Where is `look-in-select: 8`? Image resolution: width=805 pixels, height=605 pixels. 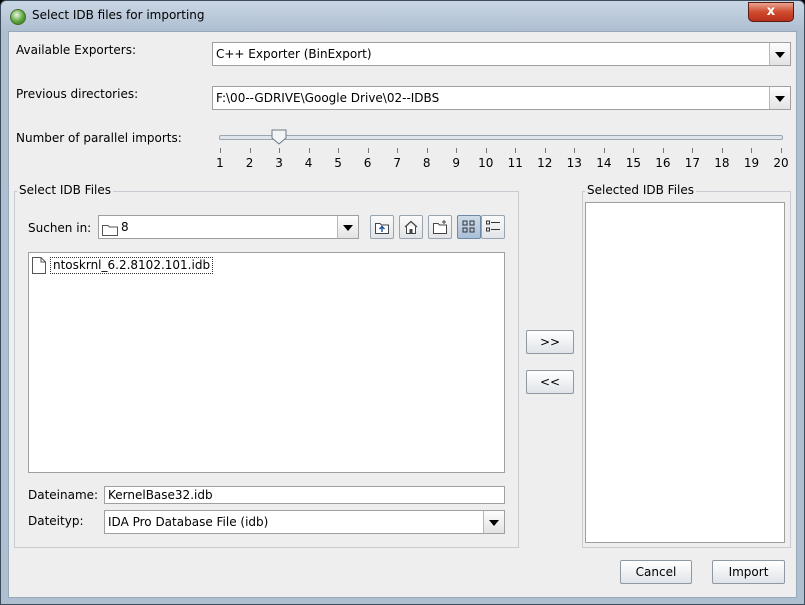 look-in-select: 8 is located at coordinates (228, 227).